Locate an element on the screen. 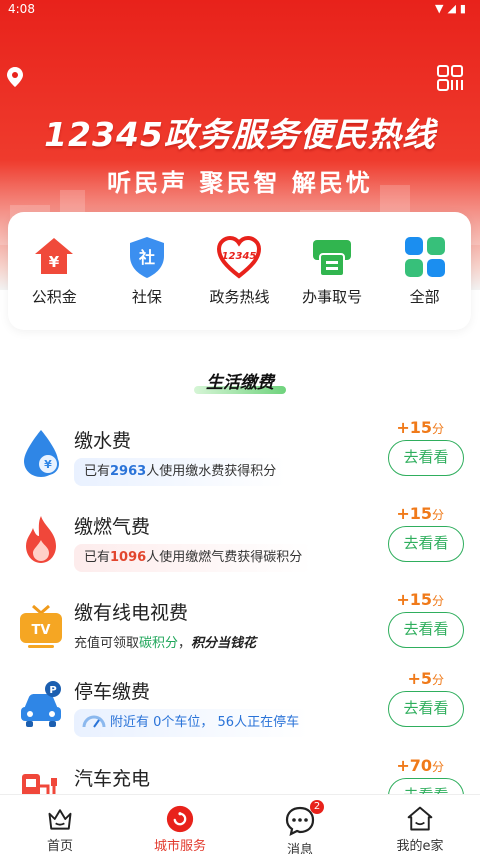 This screenshot has width=480, height=854. payment-tip: 充值可领取碳积分，积分当钱花 is located at coordinates (170, 644).